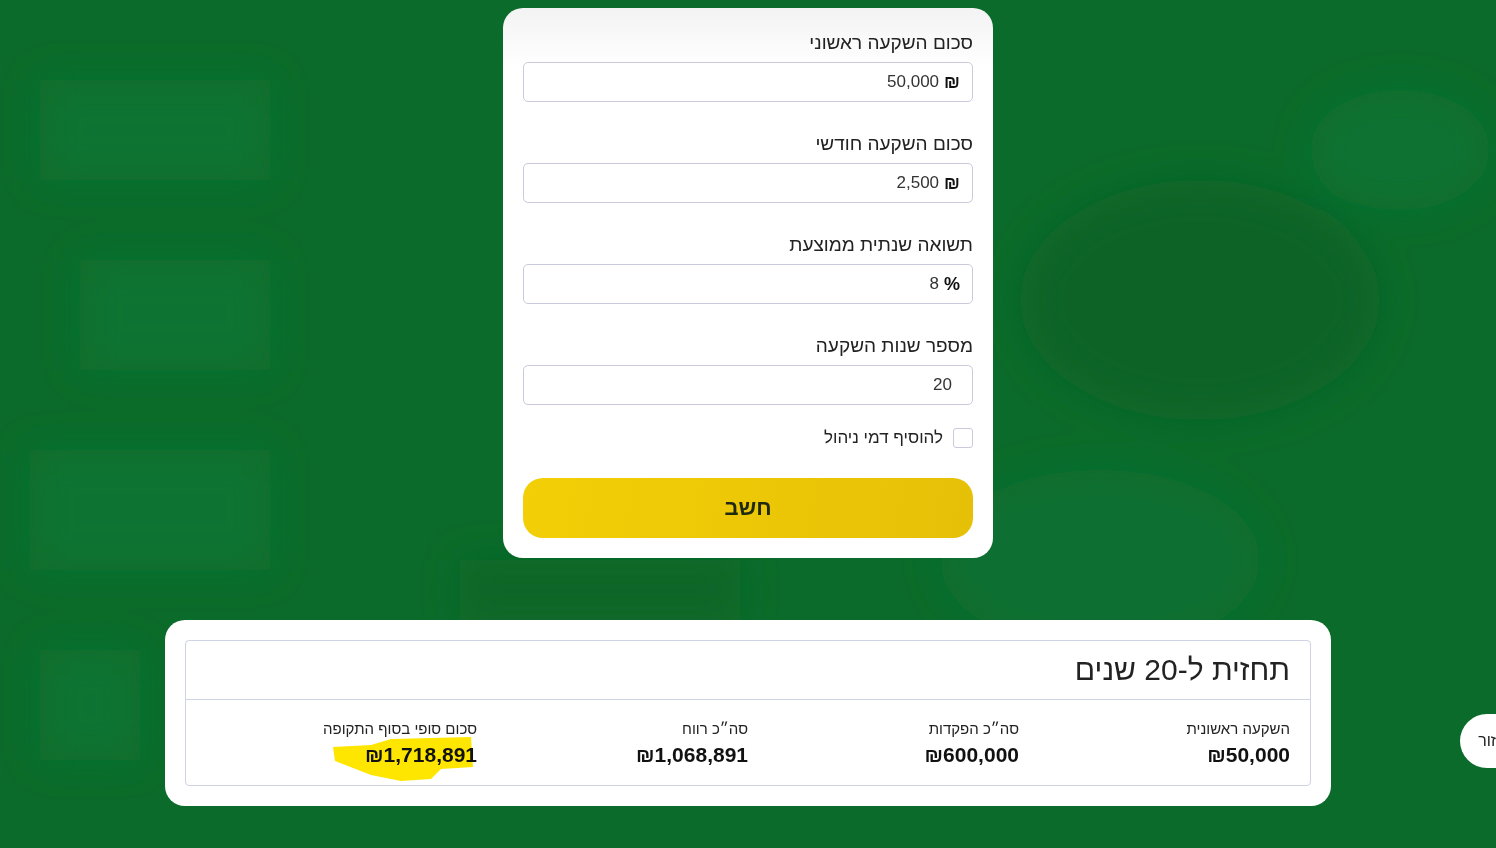  What do you see at coordinates (891, 43) in the screenshot?
I see `field-label: סכום השקעה ראשוני` at bounding box center [891, 43].